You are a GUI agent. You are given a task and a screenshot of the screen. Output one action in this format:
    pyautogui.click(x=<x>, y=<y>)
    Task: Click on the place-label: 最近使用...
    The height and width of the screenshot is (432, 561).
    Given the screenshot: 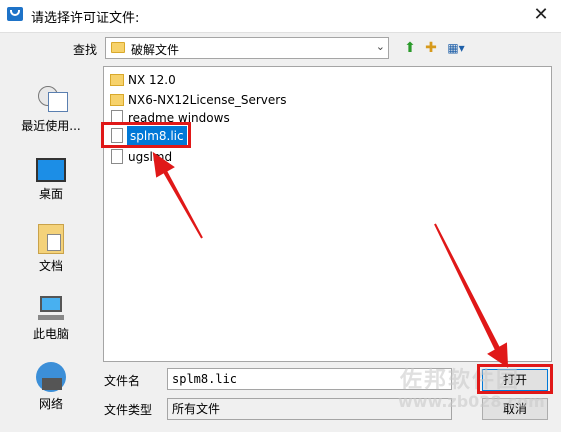 What is the action you would take?
    pyautogui.click(x=51, y=126)
    